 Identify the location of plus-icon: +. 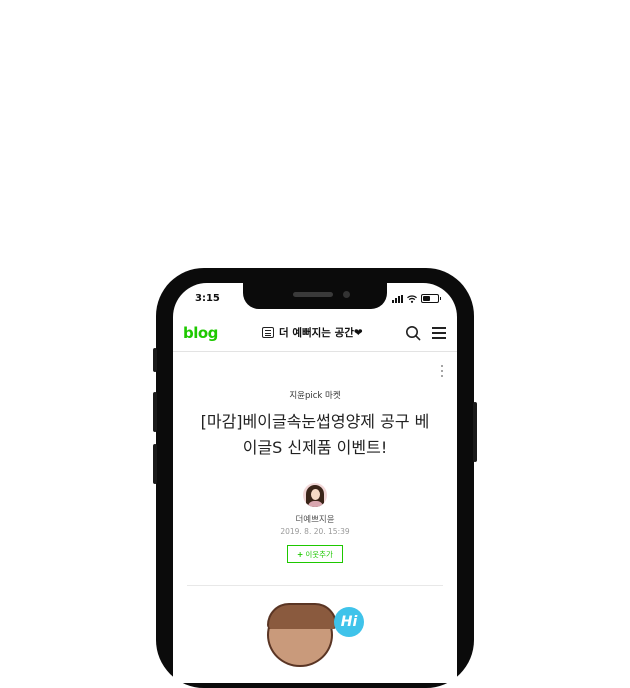
(300, 554).